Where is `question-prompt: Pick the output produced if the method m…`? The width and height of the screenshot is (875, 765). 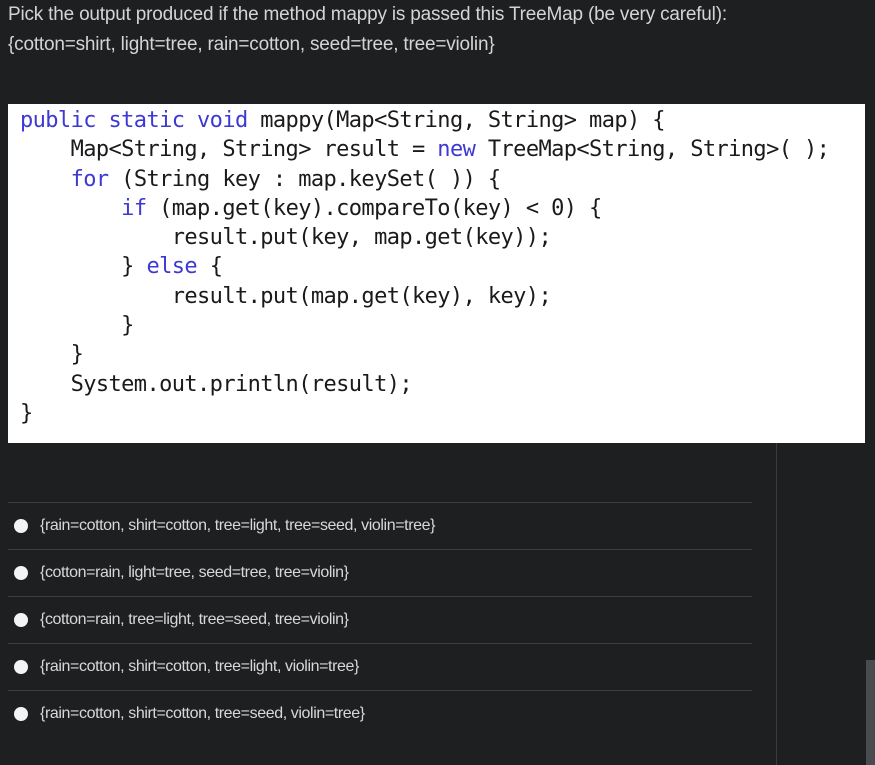 question-prompt: Pick the output produced if the method m… is located at coordinates (367, 14).